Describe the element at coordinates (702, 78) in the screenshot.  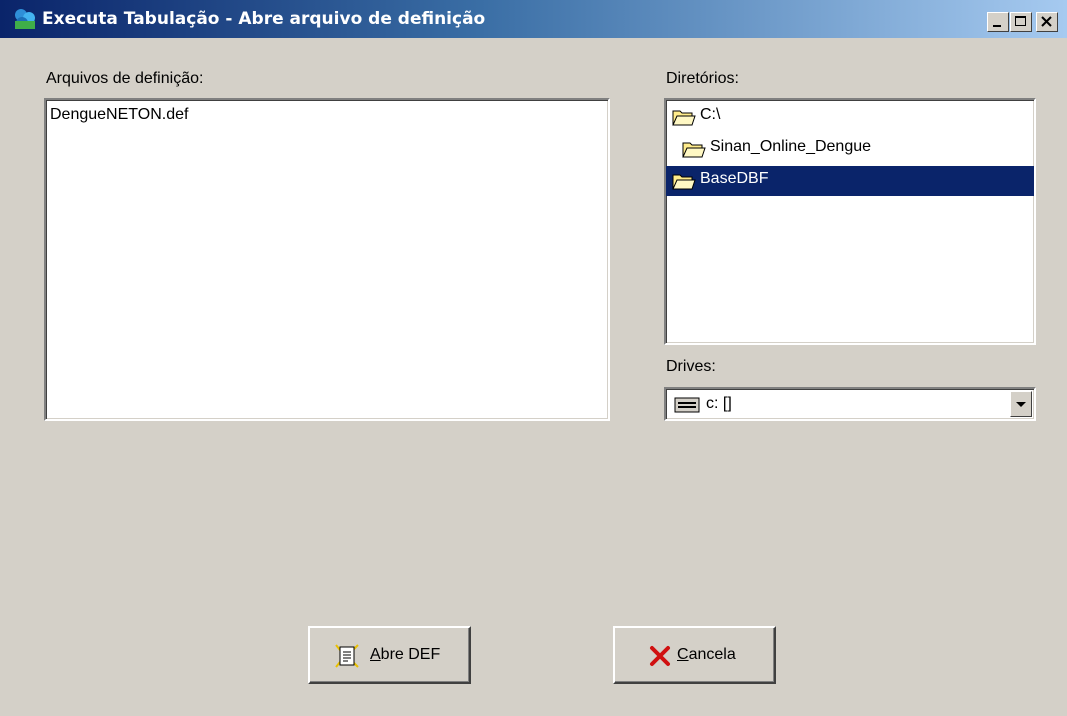
I see `directories-label: Diretórios:` at that location.